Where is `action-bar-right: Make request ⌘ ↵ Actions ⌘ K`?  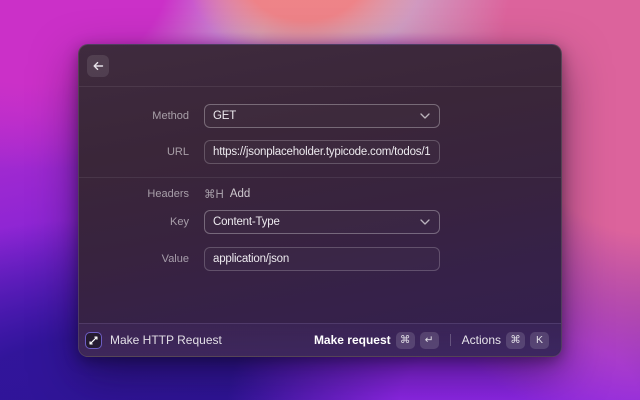 action-bar-right: Make request ⌘ ↵ Actions ⌘ K is located at coordinates (431, 340).